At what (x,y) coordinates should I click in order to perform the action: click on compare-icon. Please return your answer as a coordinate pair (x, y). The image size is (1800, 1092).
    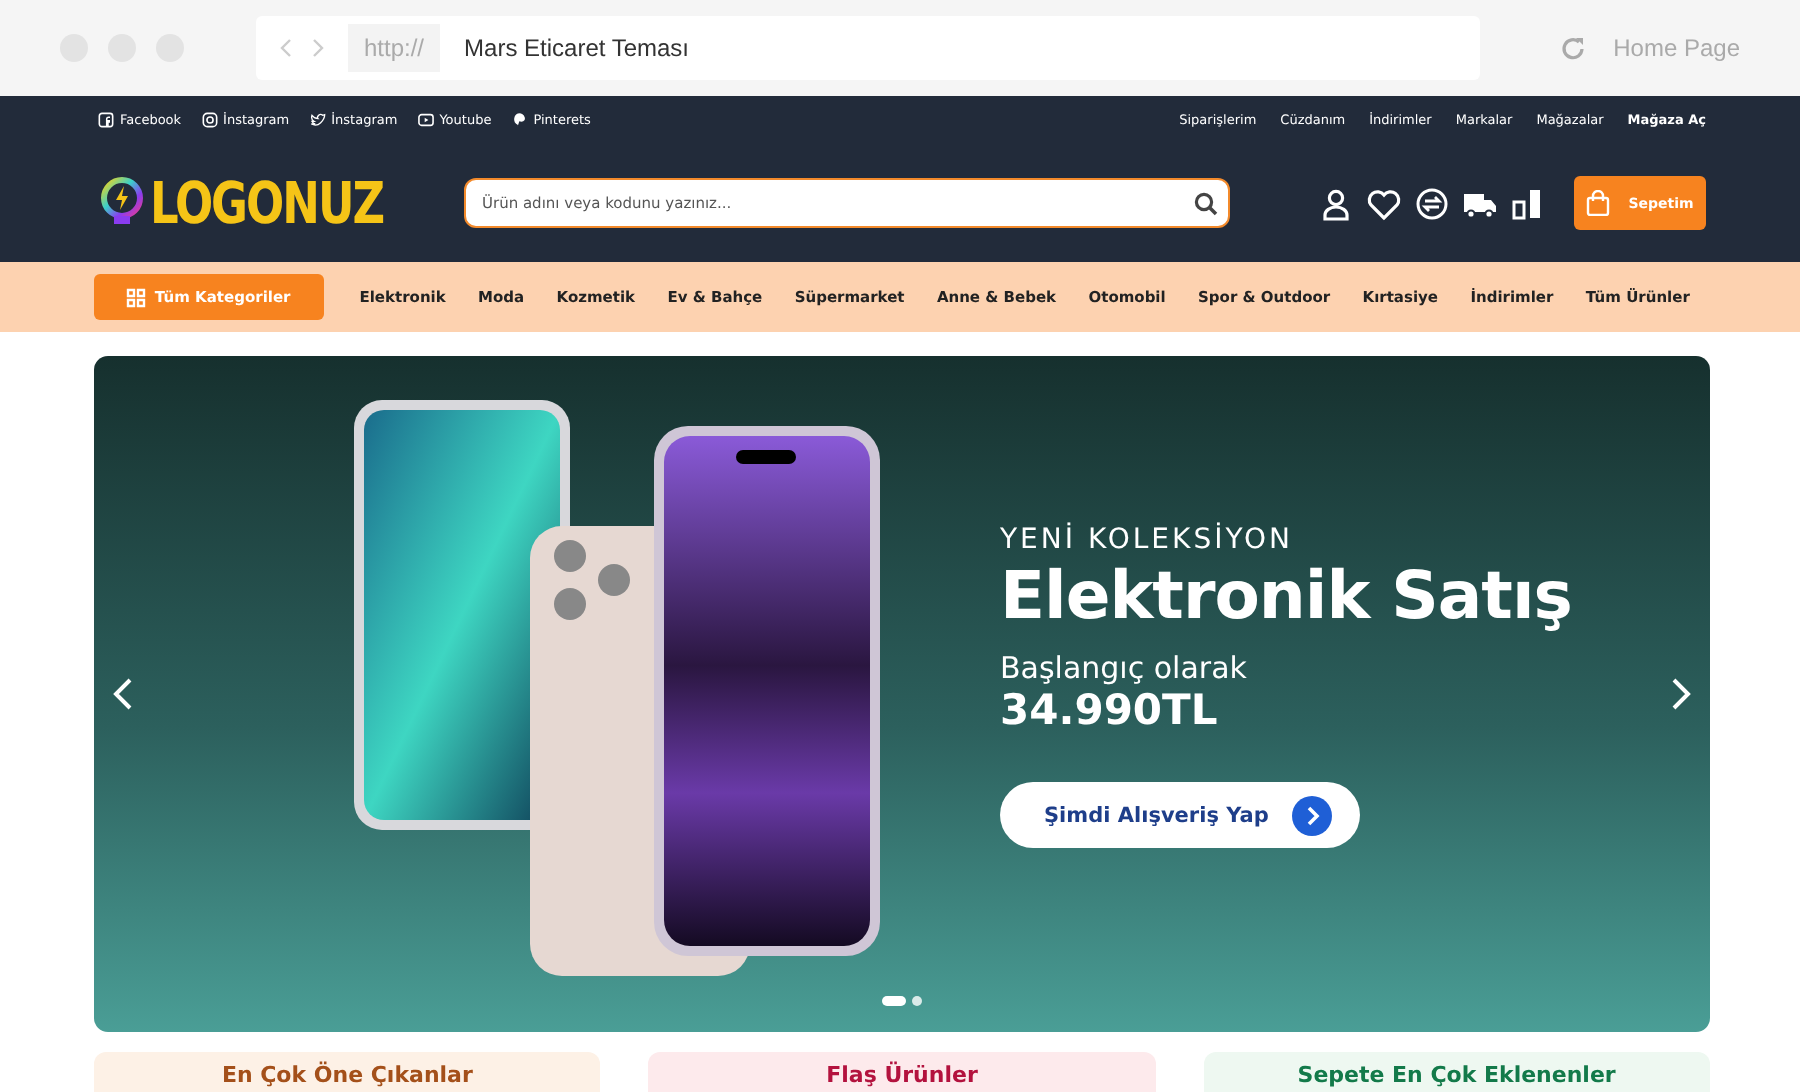
    Looking at the image, I should click on (1528, 203).